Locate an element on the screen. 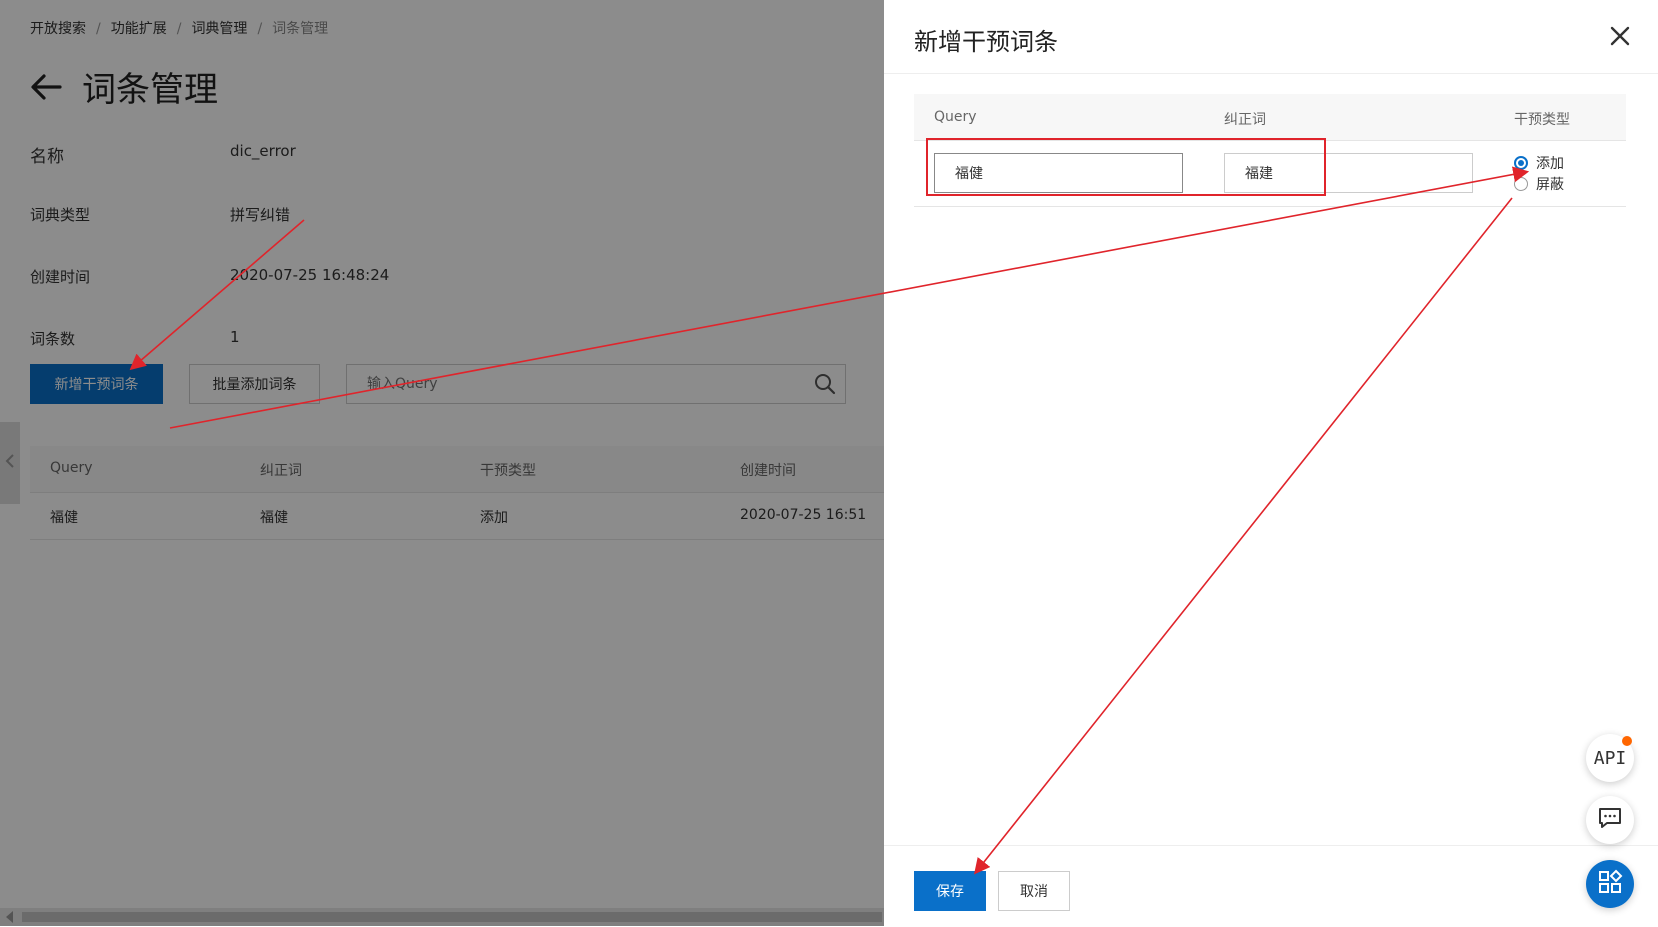 The height and width of the screenshot is (927, 1658). radio-block-label: 屏蔽 is located at coordinates (1550, 185).